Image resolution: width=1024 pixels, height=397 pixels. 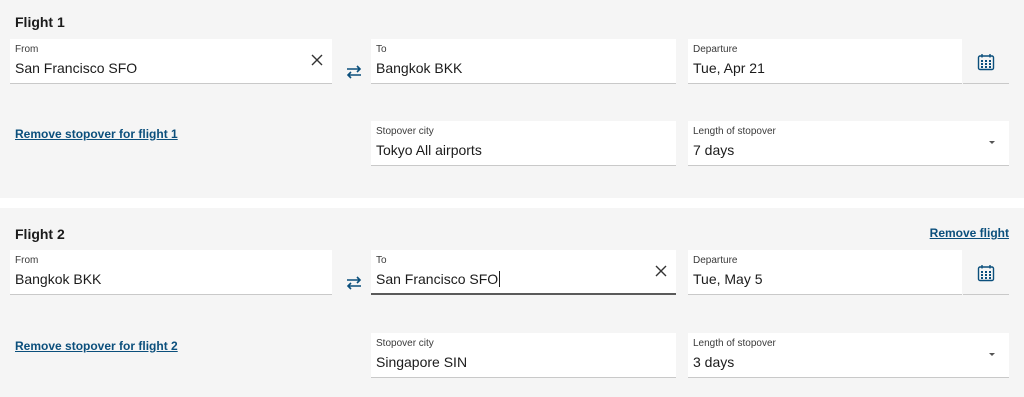 I want to click on stopover-length-select: Length of stopover 3 days, so click(x=848, y=355).